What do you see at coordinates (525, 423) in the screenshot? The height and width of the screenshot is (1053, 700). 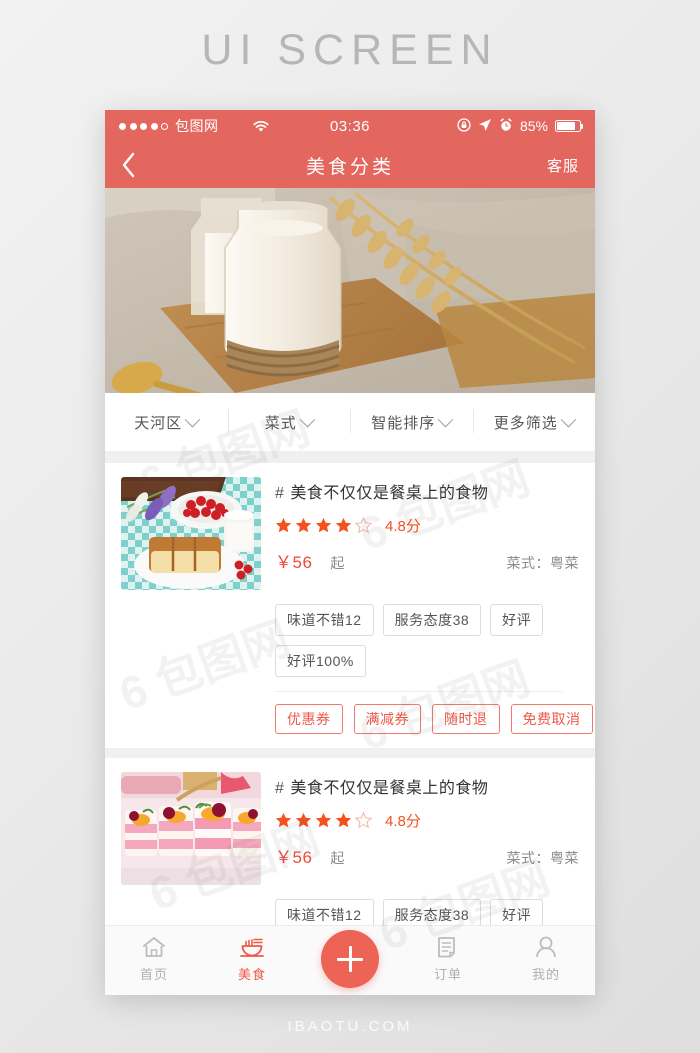 I see `filter-label: 更多筛选` at bounding box center [525, 423].